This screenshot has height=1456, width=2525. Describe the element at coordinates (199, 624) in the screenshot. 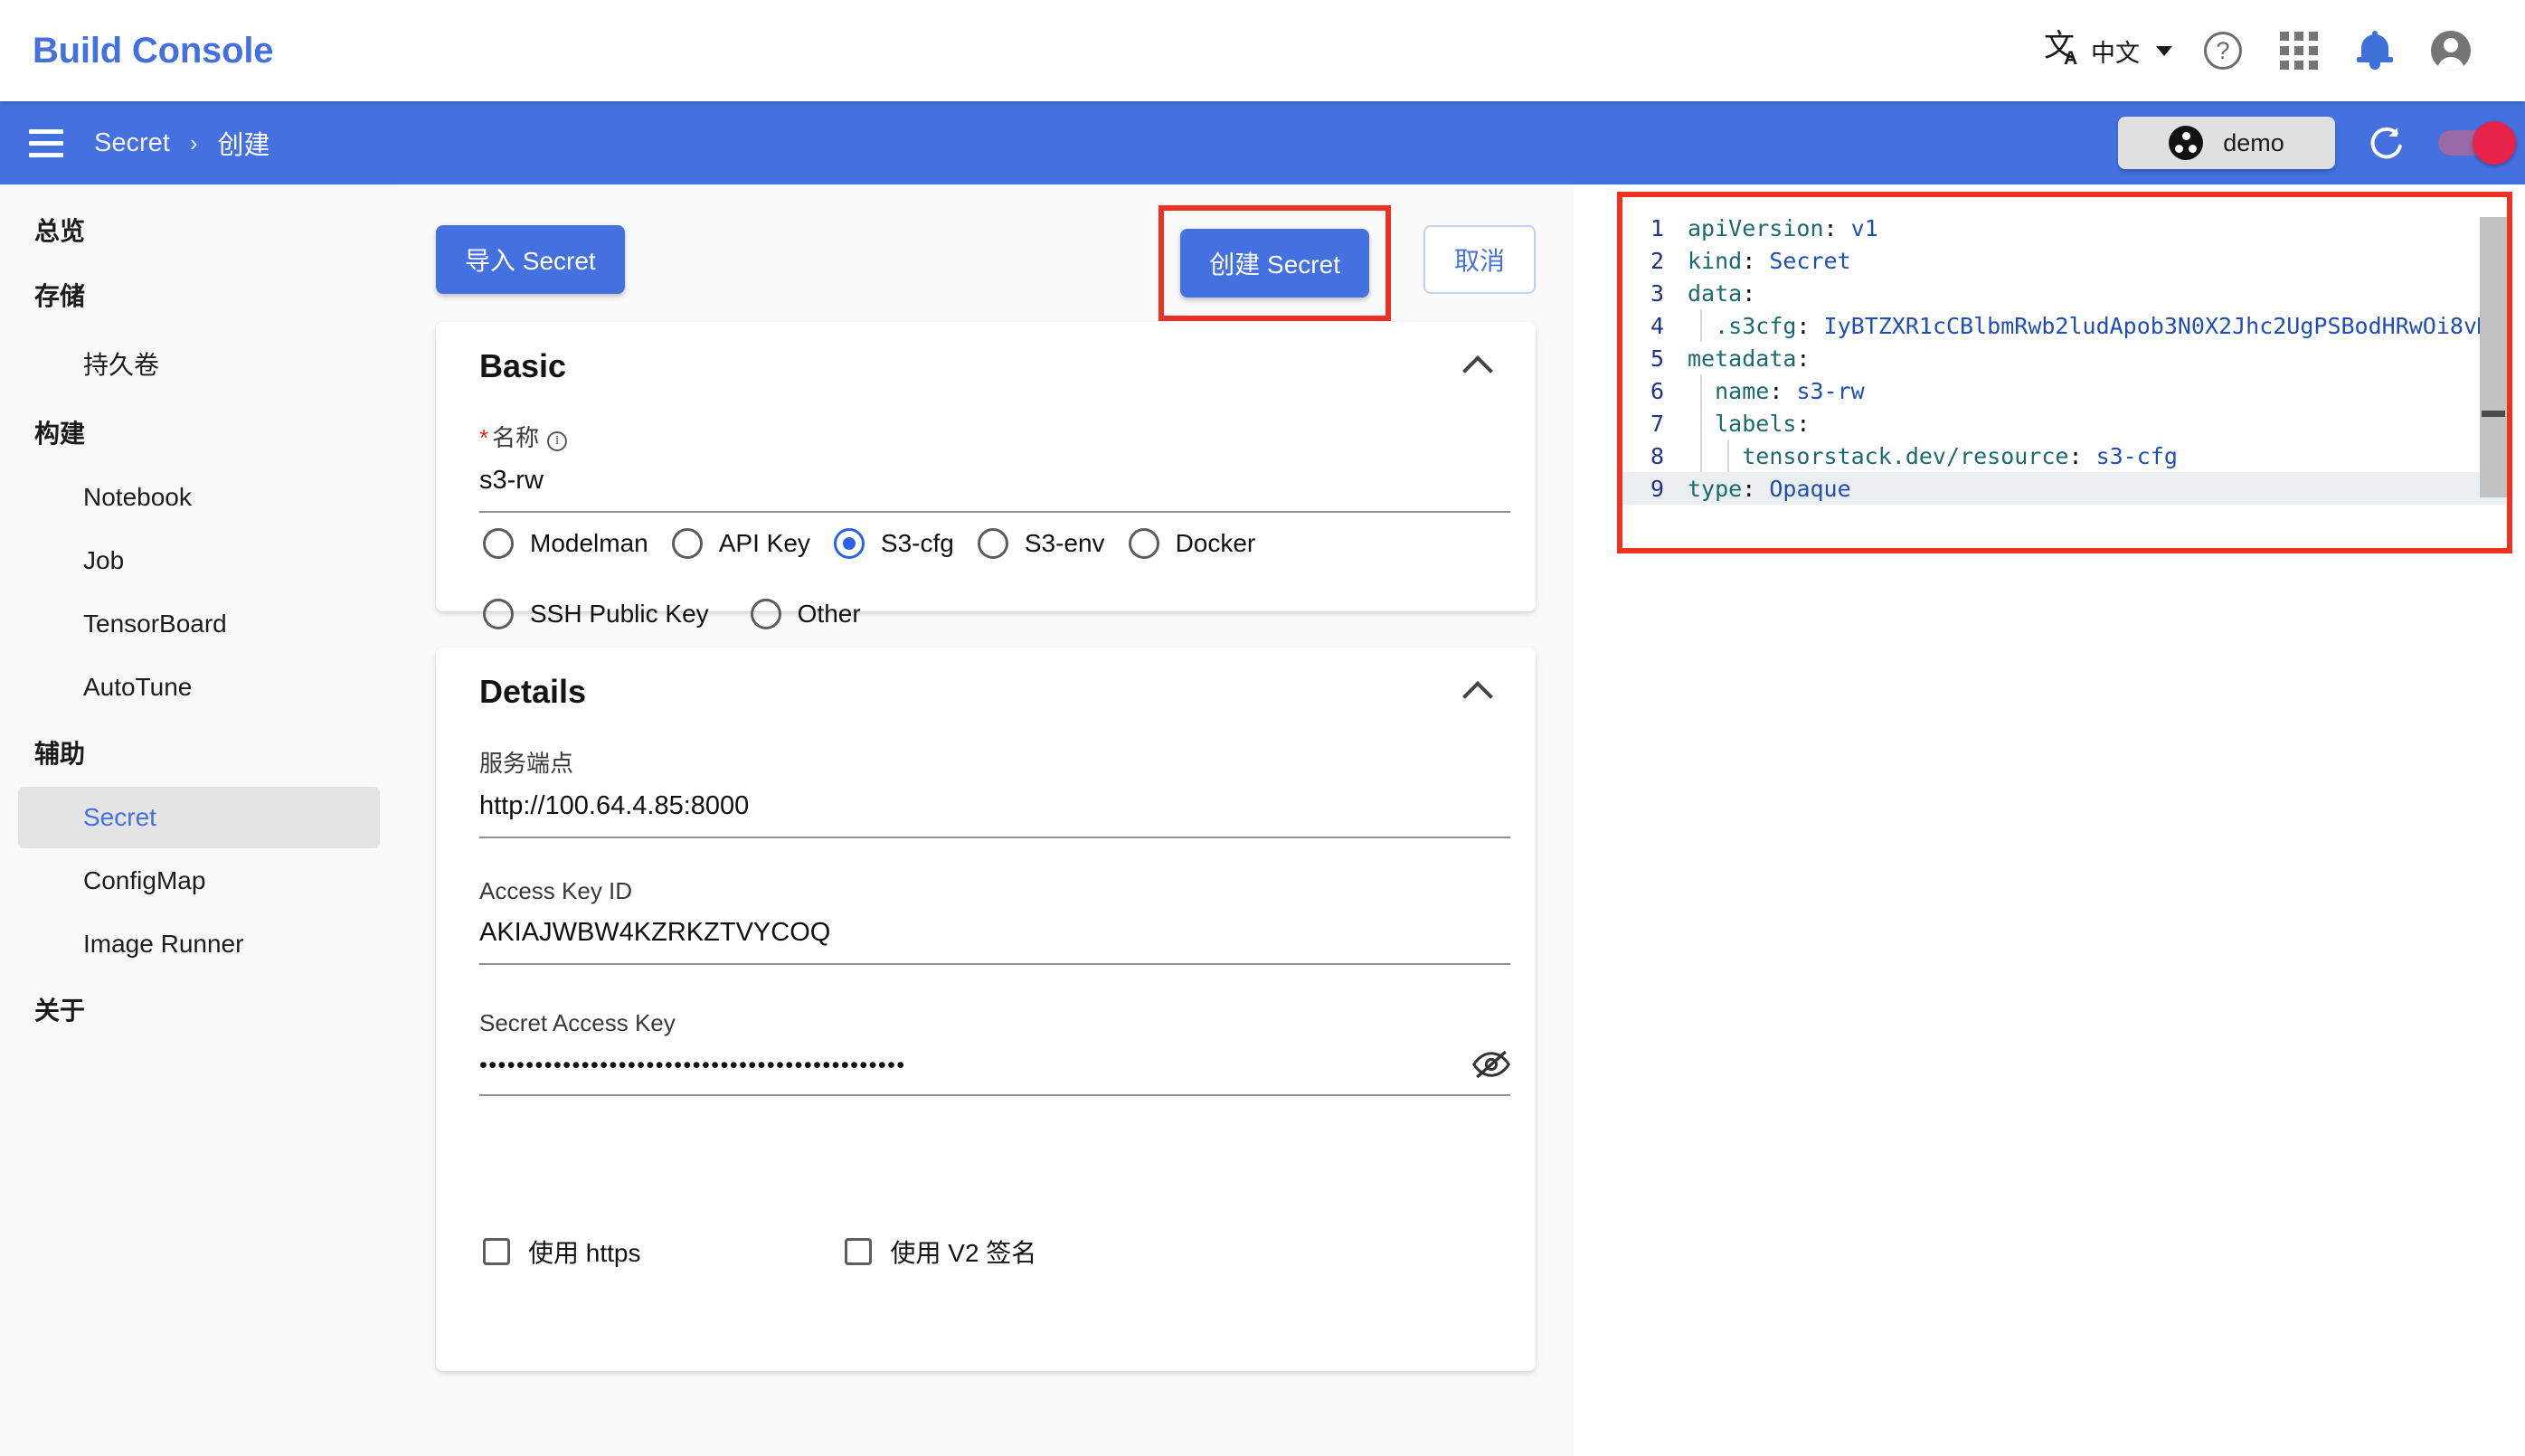

I see `sidebar-item-tensorboard: TensorBoard` at that location.